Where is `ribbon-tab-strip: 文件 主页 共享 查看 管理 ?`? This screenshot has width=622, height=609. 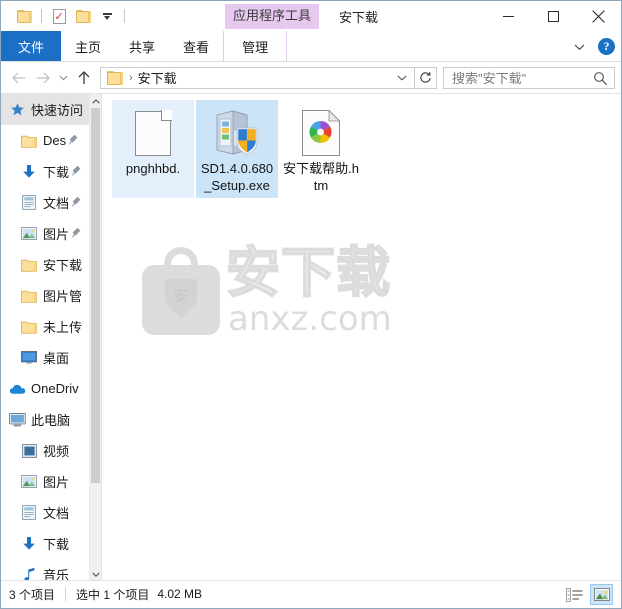 ribbon-tab-strip: 文件 主页 共享 查看 管理 ? is located at coordinates (311, 46).